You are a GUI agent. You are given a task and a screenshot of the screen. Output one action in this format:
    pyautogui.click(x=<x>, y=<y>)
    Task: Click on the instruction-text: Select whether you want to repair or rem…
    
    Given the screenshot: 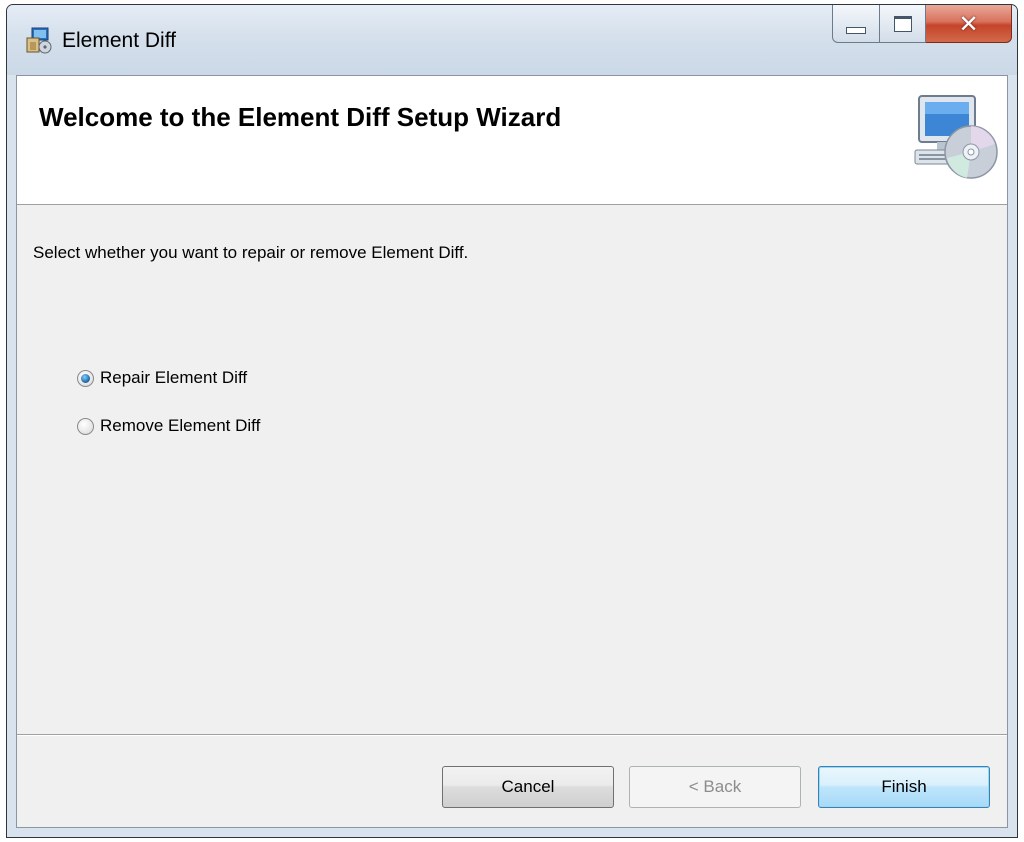 What is the action you would take?
    pyautogui.click(x=251, y=252)
    